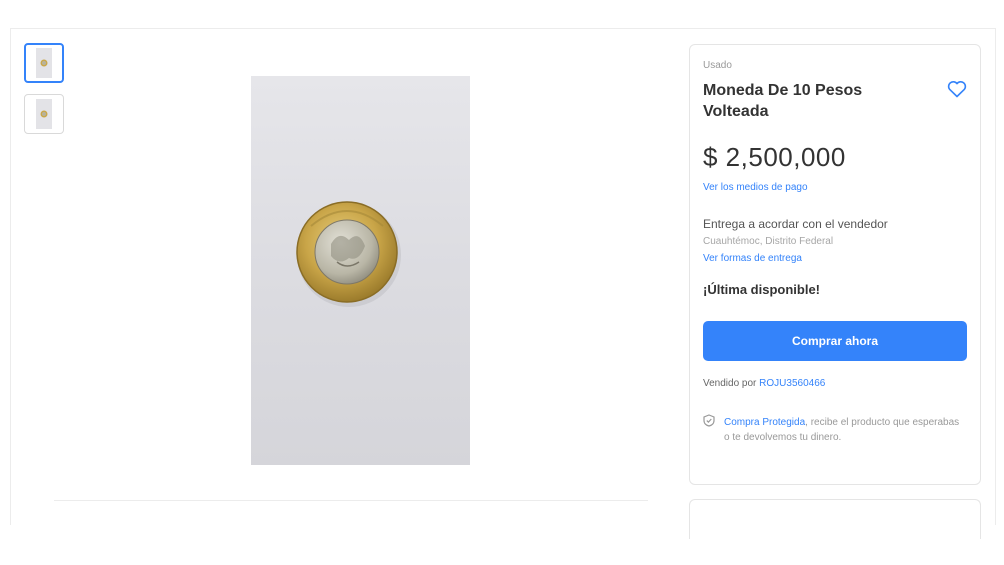  I want to click on condition-label: Usado, so click(717, 65).